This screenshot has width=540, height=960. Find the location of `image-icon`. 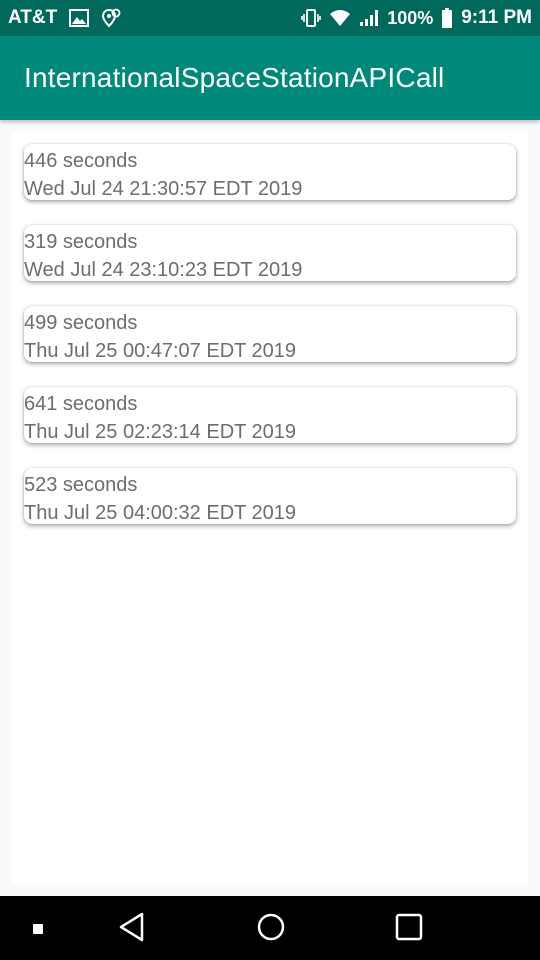

image-icon is located at coordinates (79, 18).